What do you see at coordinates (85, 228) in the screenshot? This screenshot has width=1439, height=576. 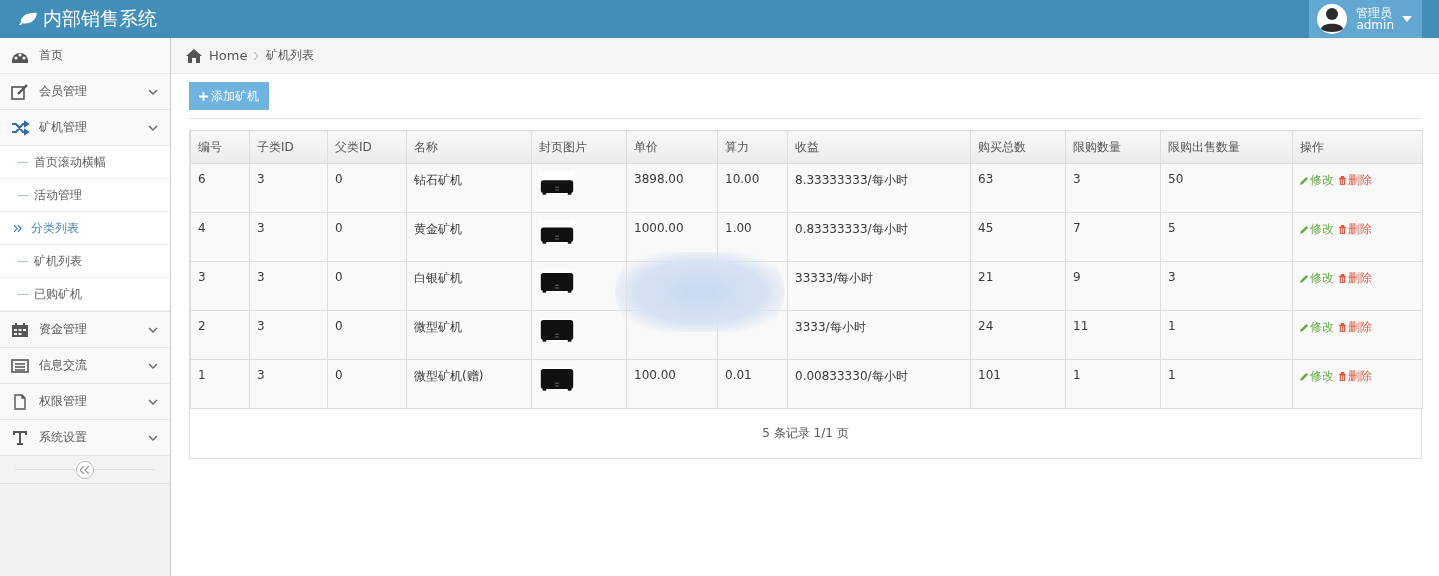 I see `submenu-item: 分类列表` at bounding box center [85, 228].